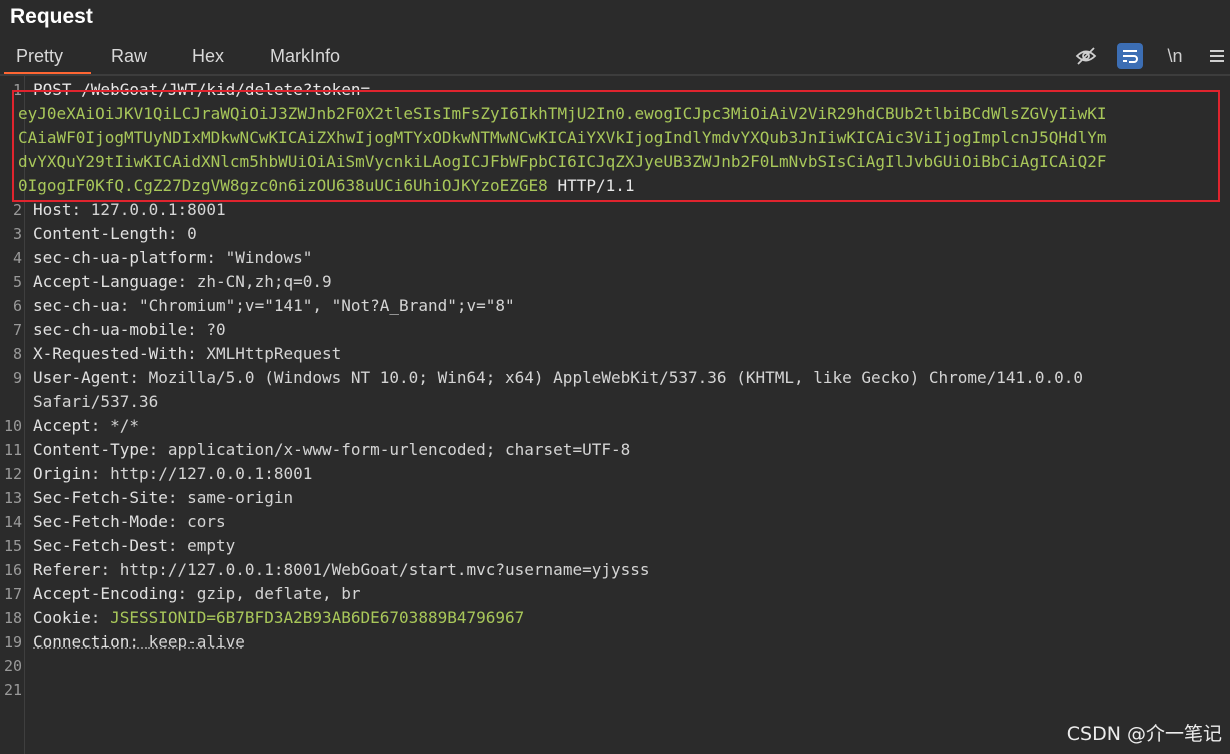 The height and width of the screenshot is (754, 1230). What do you see at coordinates (615, 546) in the screenshot?
I see `header-line: 15 Sec-Fetch-Dest: empty` at bounding box center [615, 546].